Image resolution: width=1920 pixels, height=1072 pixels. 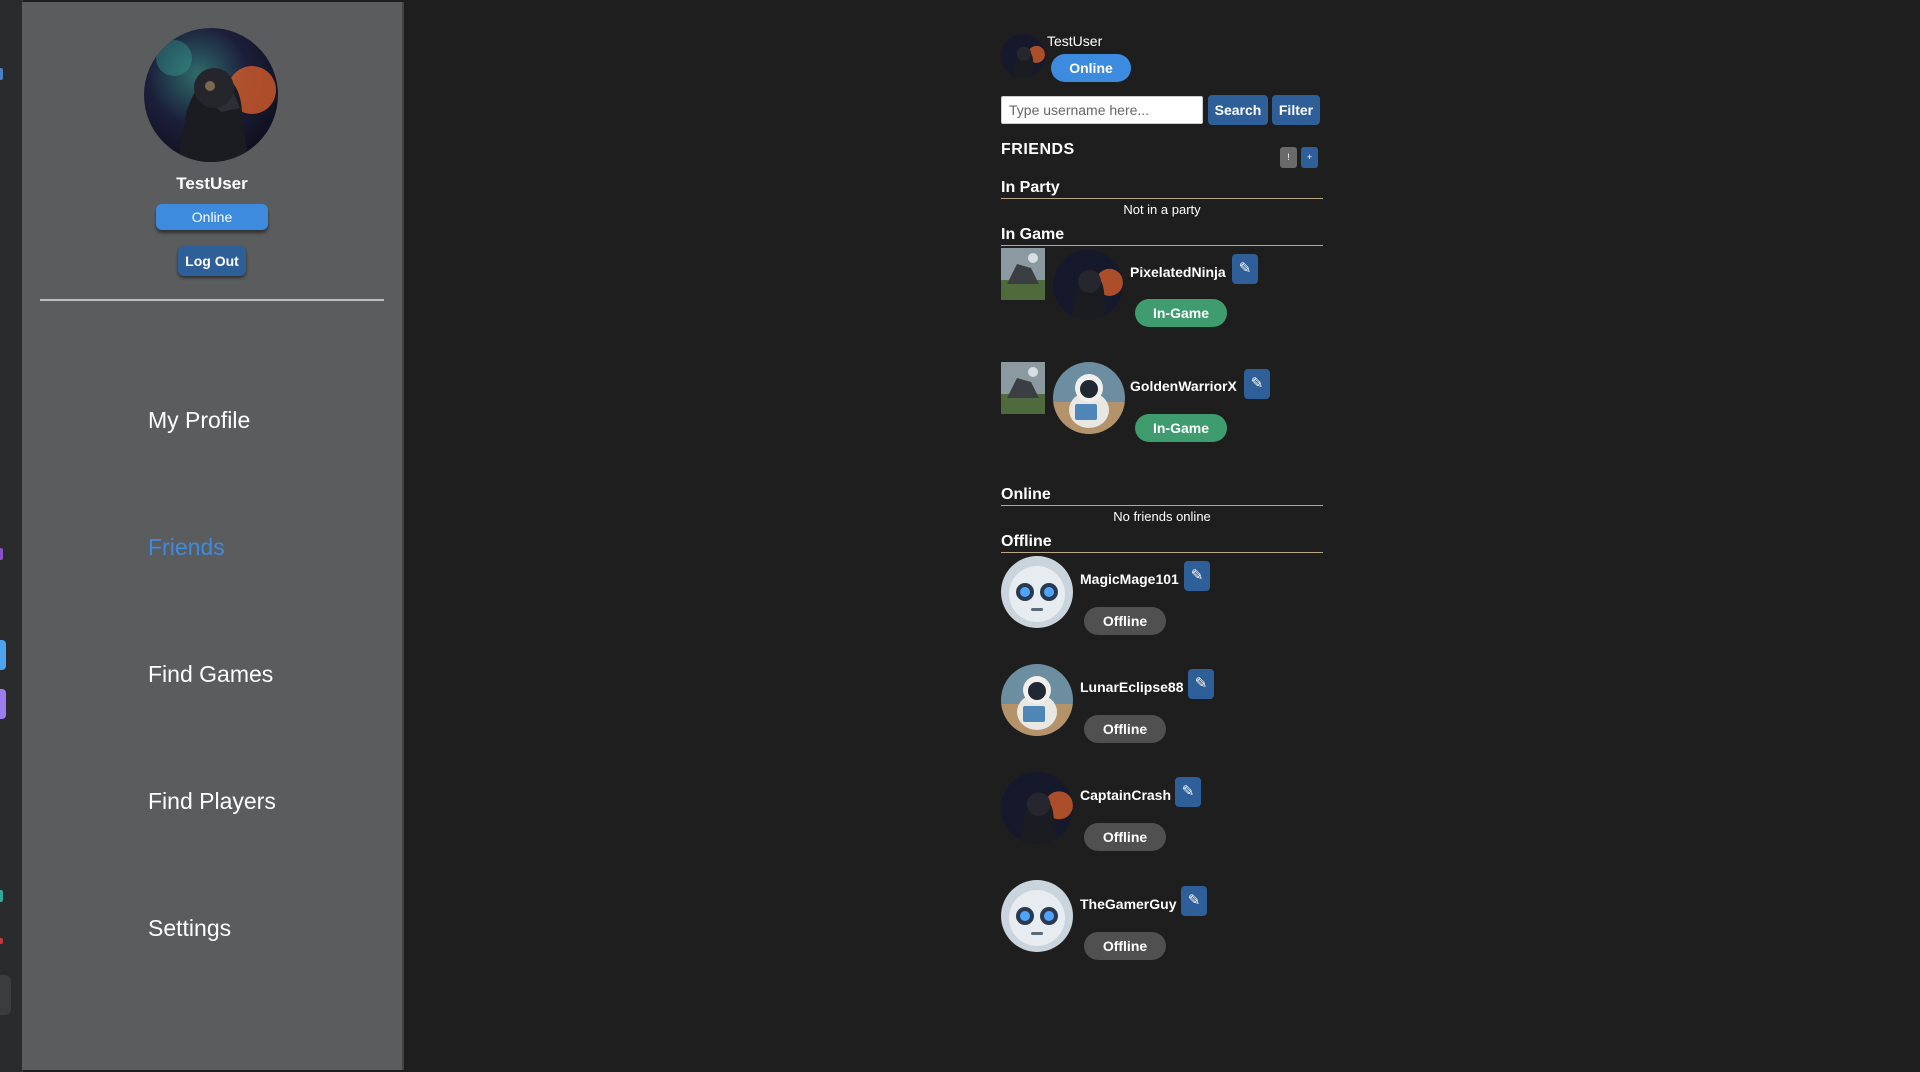 What do you see at coordinates (1162, 542) in the screenshot?
I see `section-offline: Offline` at bounding box center [1162, 542].